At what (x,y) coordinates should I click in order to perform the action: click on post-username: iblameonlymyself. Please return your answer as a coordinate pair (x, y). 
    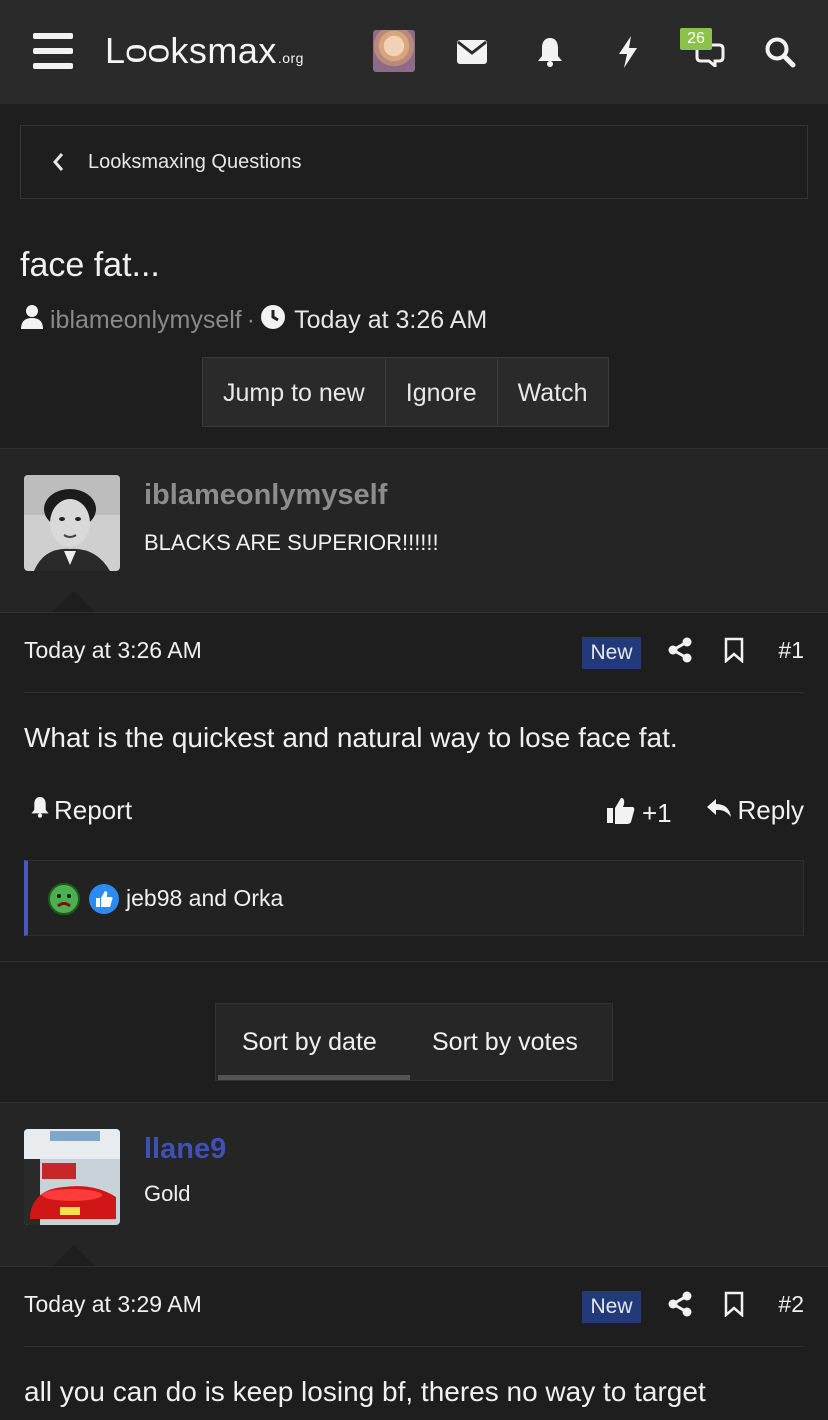
    Looking at the image, I should click on (265, 495).